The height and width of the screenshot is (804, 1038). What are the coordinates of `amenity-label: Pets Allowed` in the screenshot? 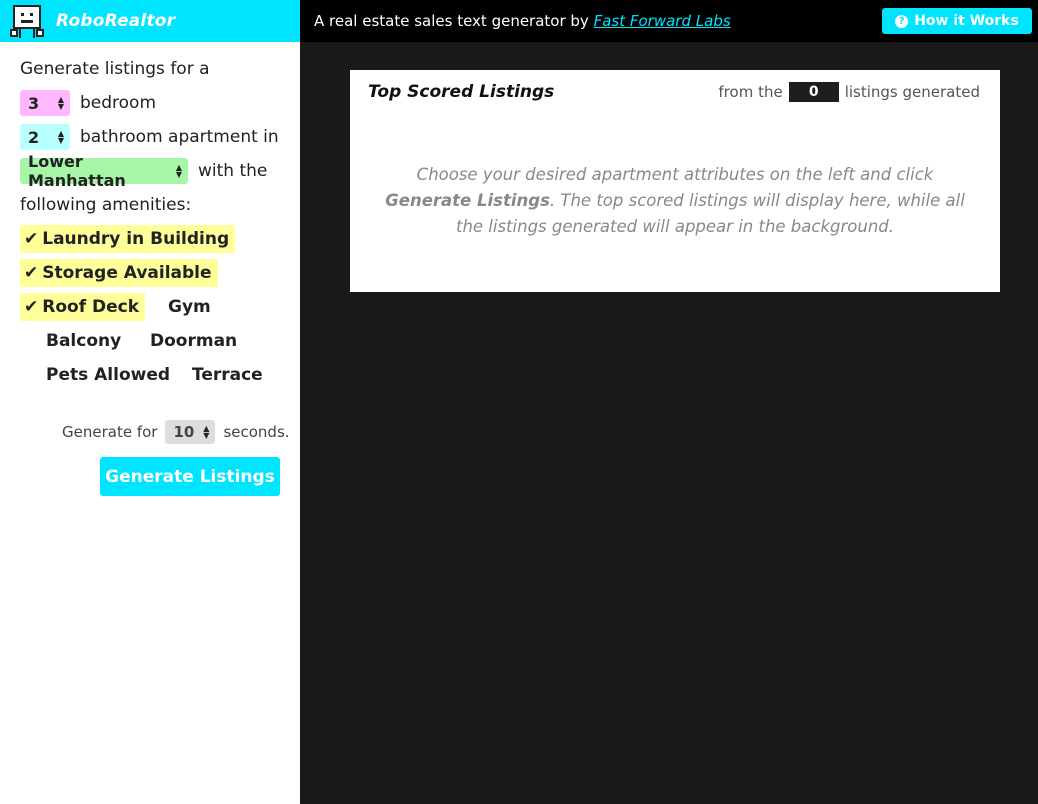 It's located at (108, 375).